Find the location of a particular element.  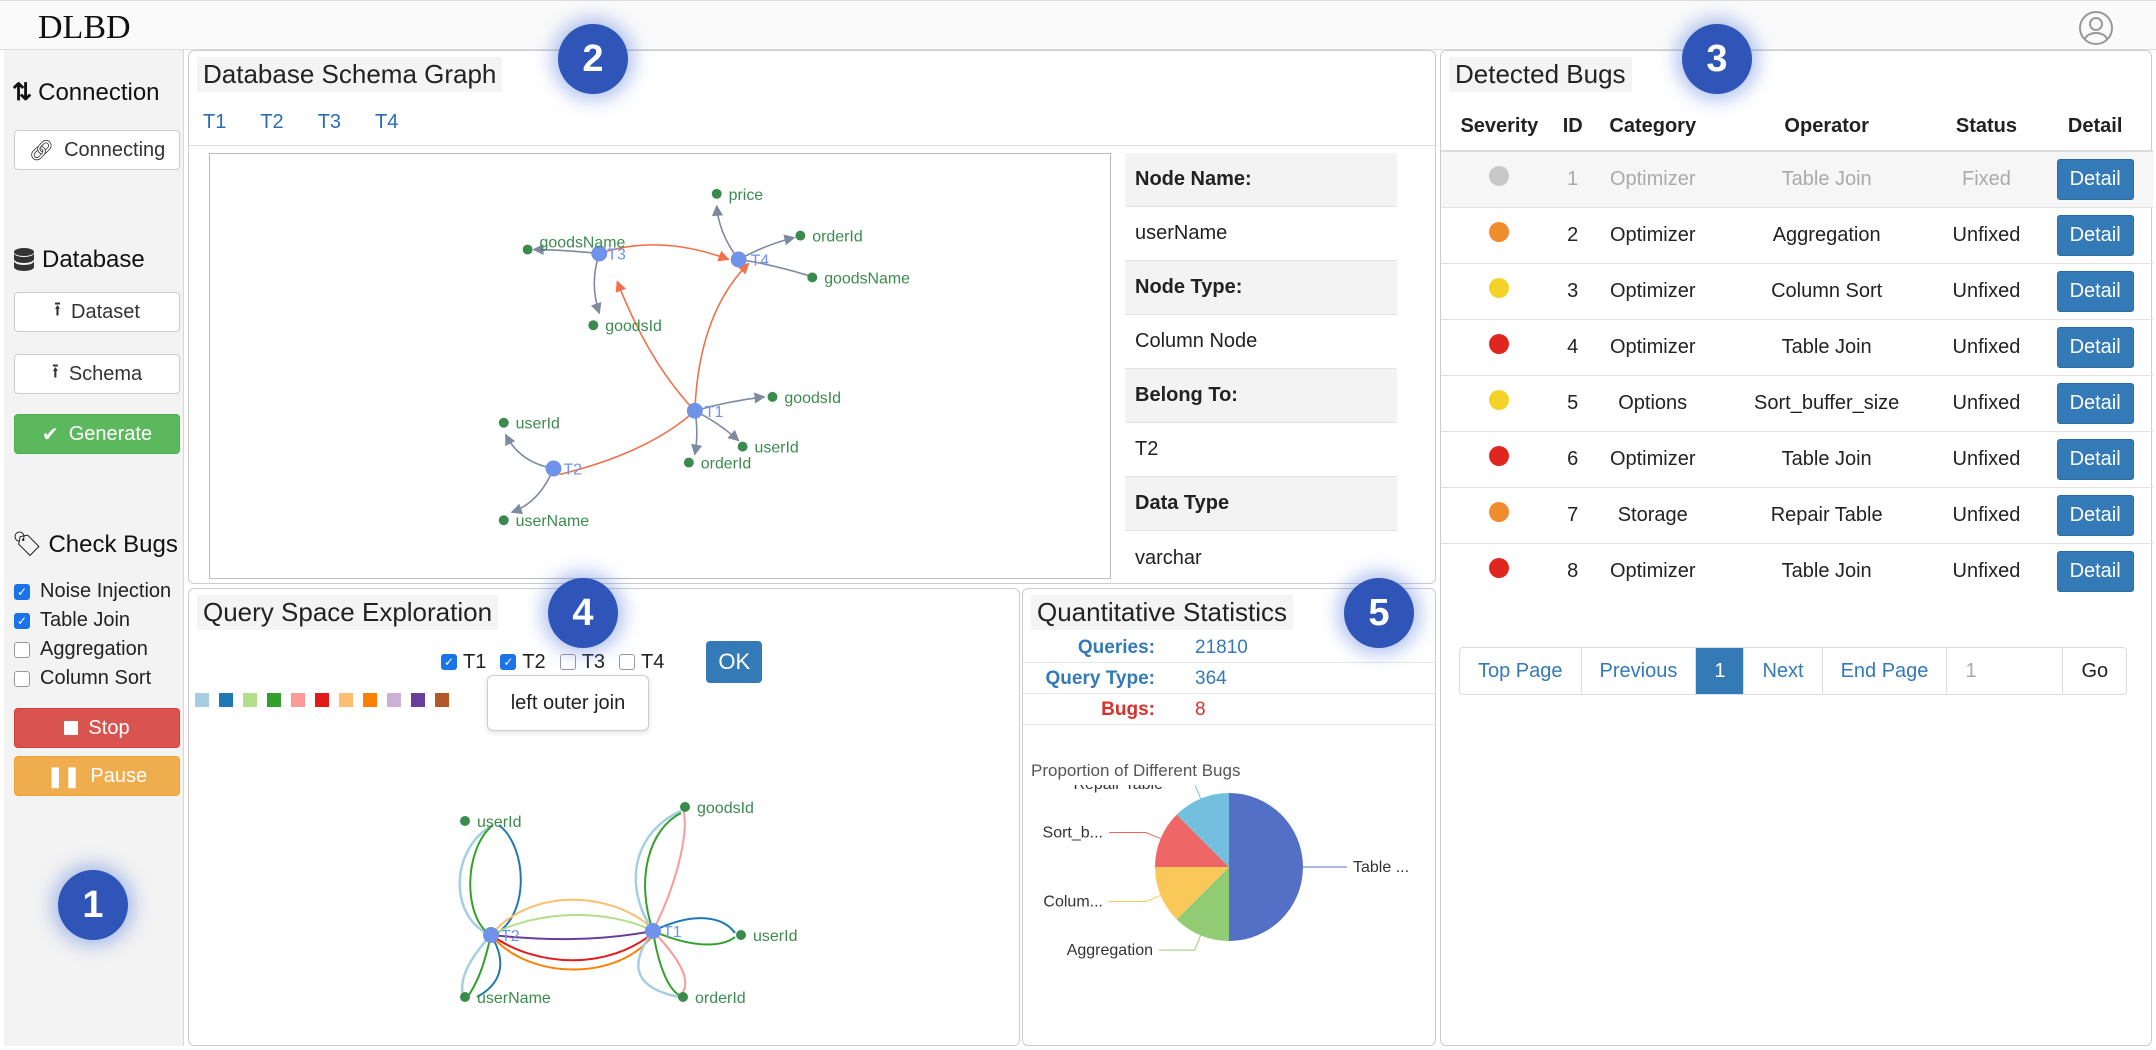

qs-table-node-t2: T2 is located at coordinates (501, 936).